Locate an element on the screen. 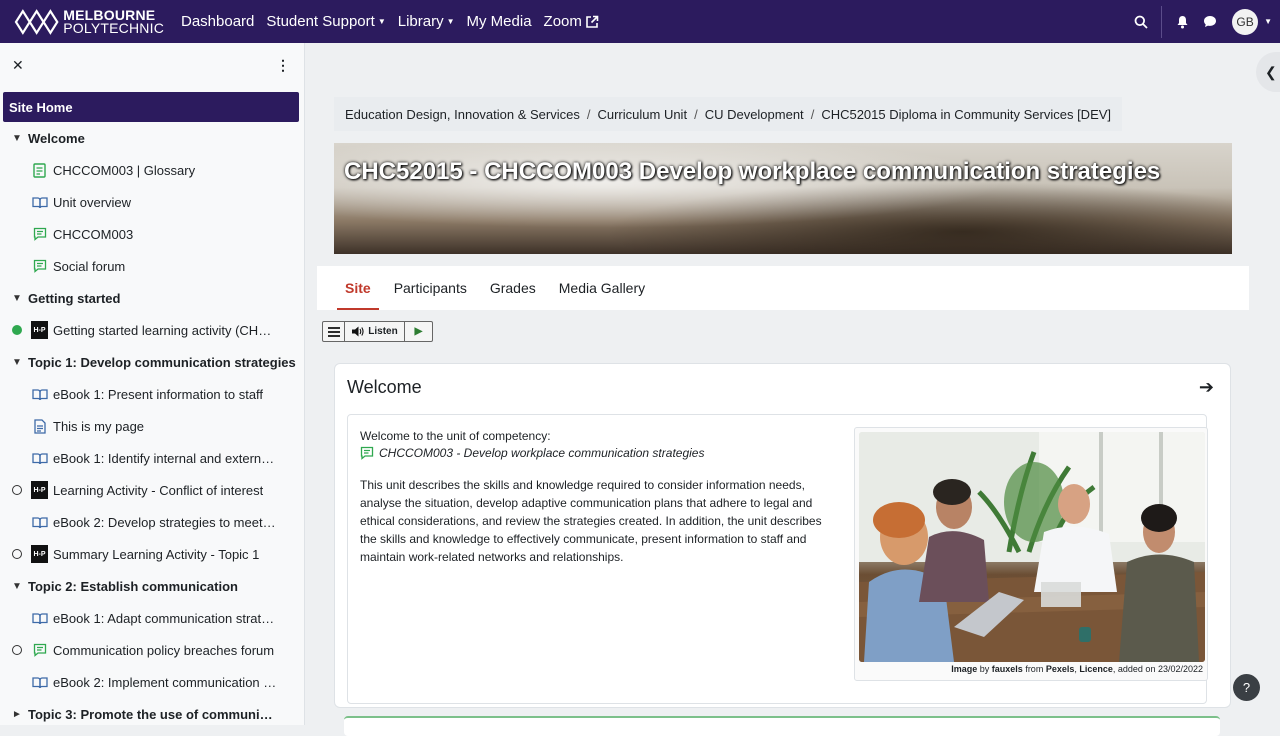  caption-source-link: Pexels is located at coordinates (1060, 669).